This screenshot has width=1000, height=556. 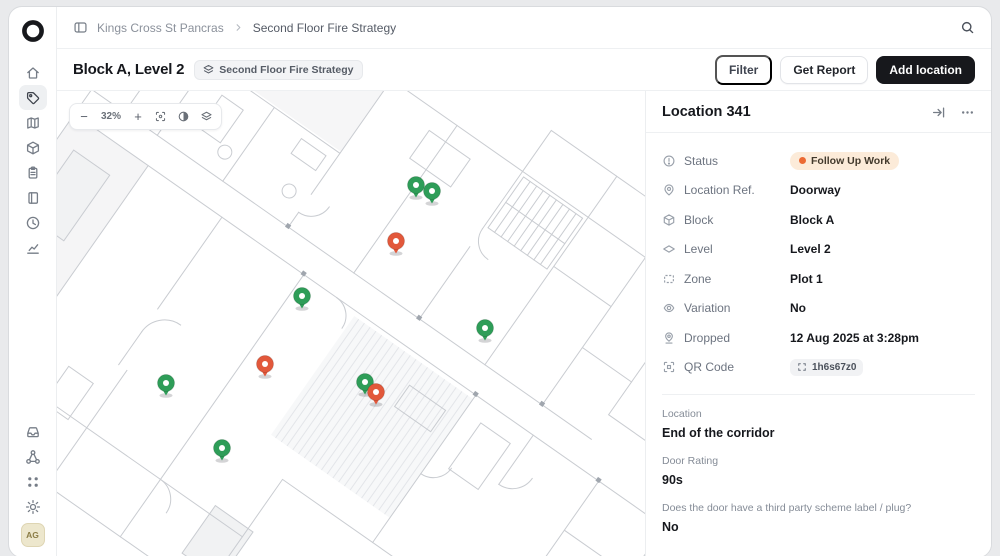 I want to click on sidebar-item-history, so click(x=33, y=222).